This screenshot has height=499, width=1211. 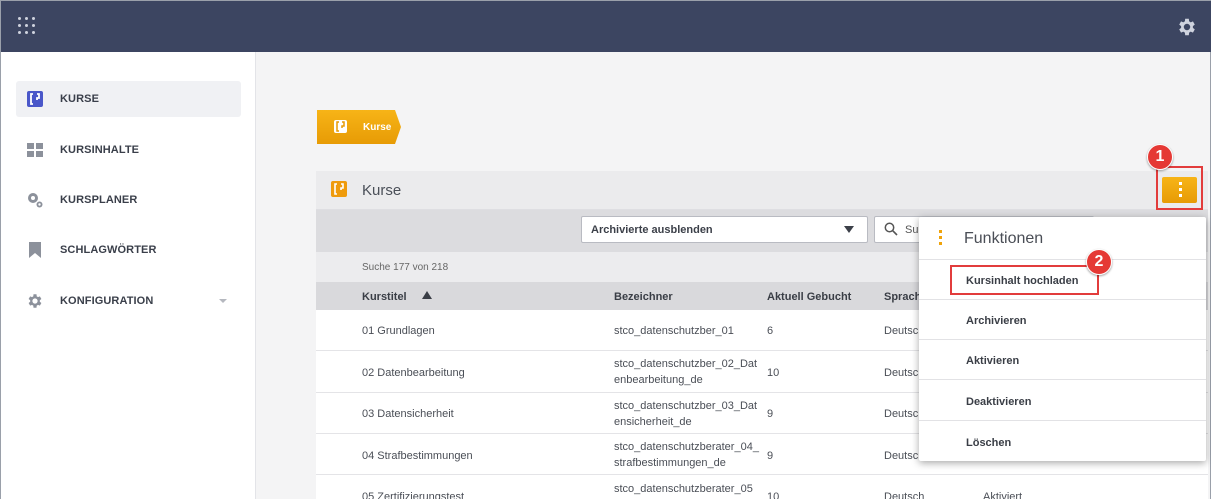 What do you see at coordinates (223, 301) in the screenshot?
I see `chevron-down-icon` at bounding box center [223, 301].